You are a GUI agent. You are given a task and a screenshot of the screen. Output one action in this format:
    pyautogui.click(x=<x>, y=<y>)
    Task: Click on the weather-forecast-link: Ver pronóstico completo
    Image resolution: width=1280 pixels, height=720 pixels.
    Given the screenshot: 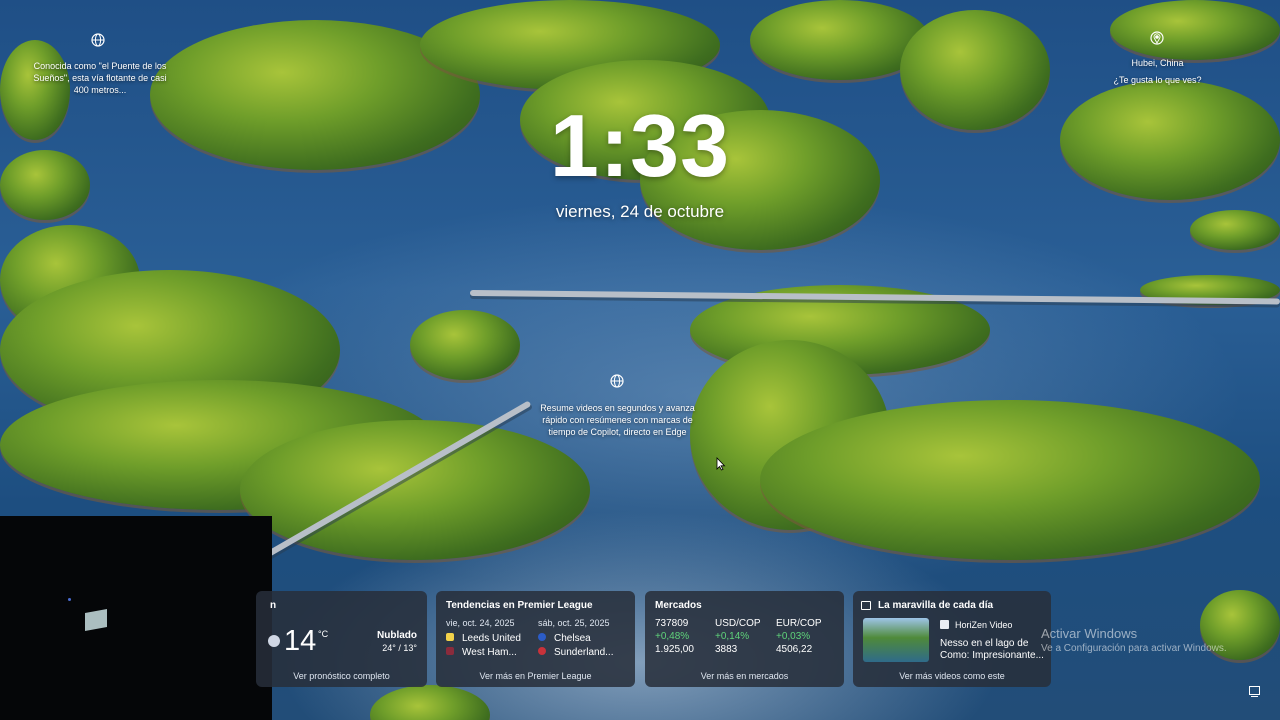 What is the action you would take?
    pyautogui.click(x=341, y=676)
    